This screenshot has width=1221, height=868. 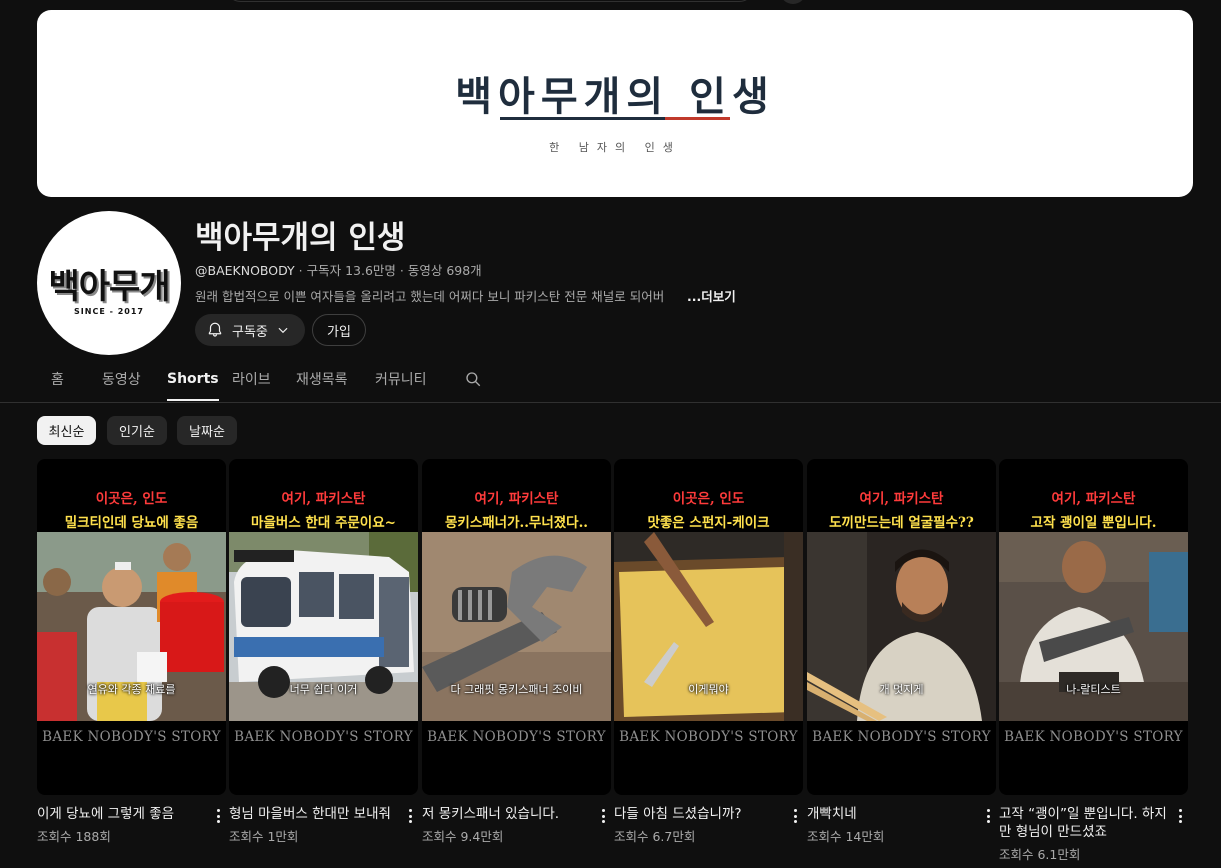 What do you see at coordinates (215, 329) in the screenshot?
I see `bell-icon` at bounding box center [215, 329].